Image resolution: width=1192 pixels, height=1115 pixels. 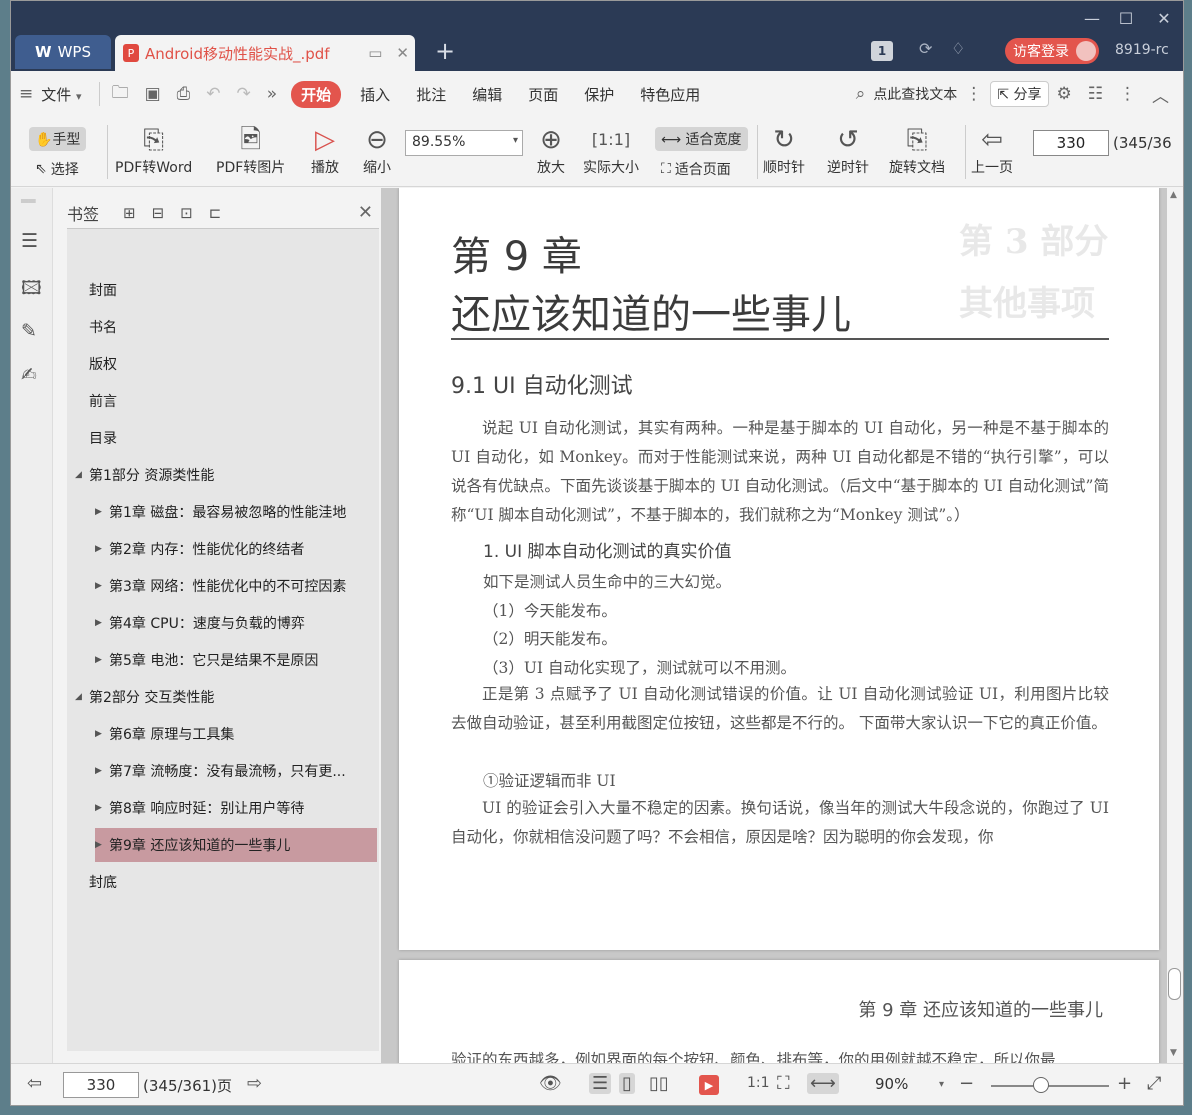 I want to click on search-text-button: 点此查找文本, so click(x=915, y=94).